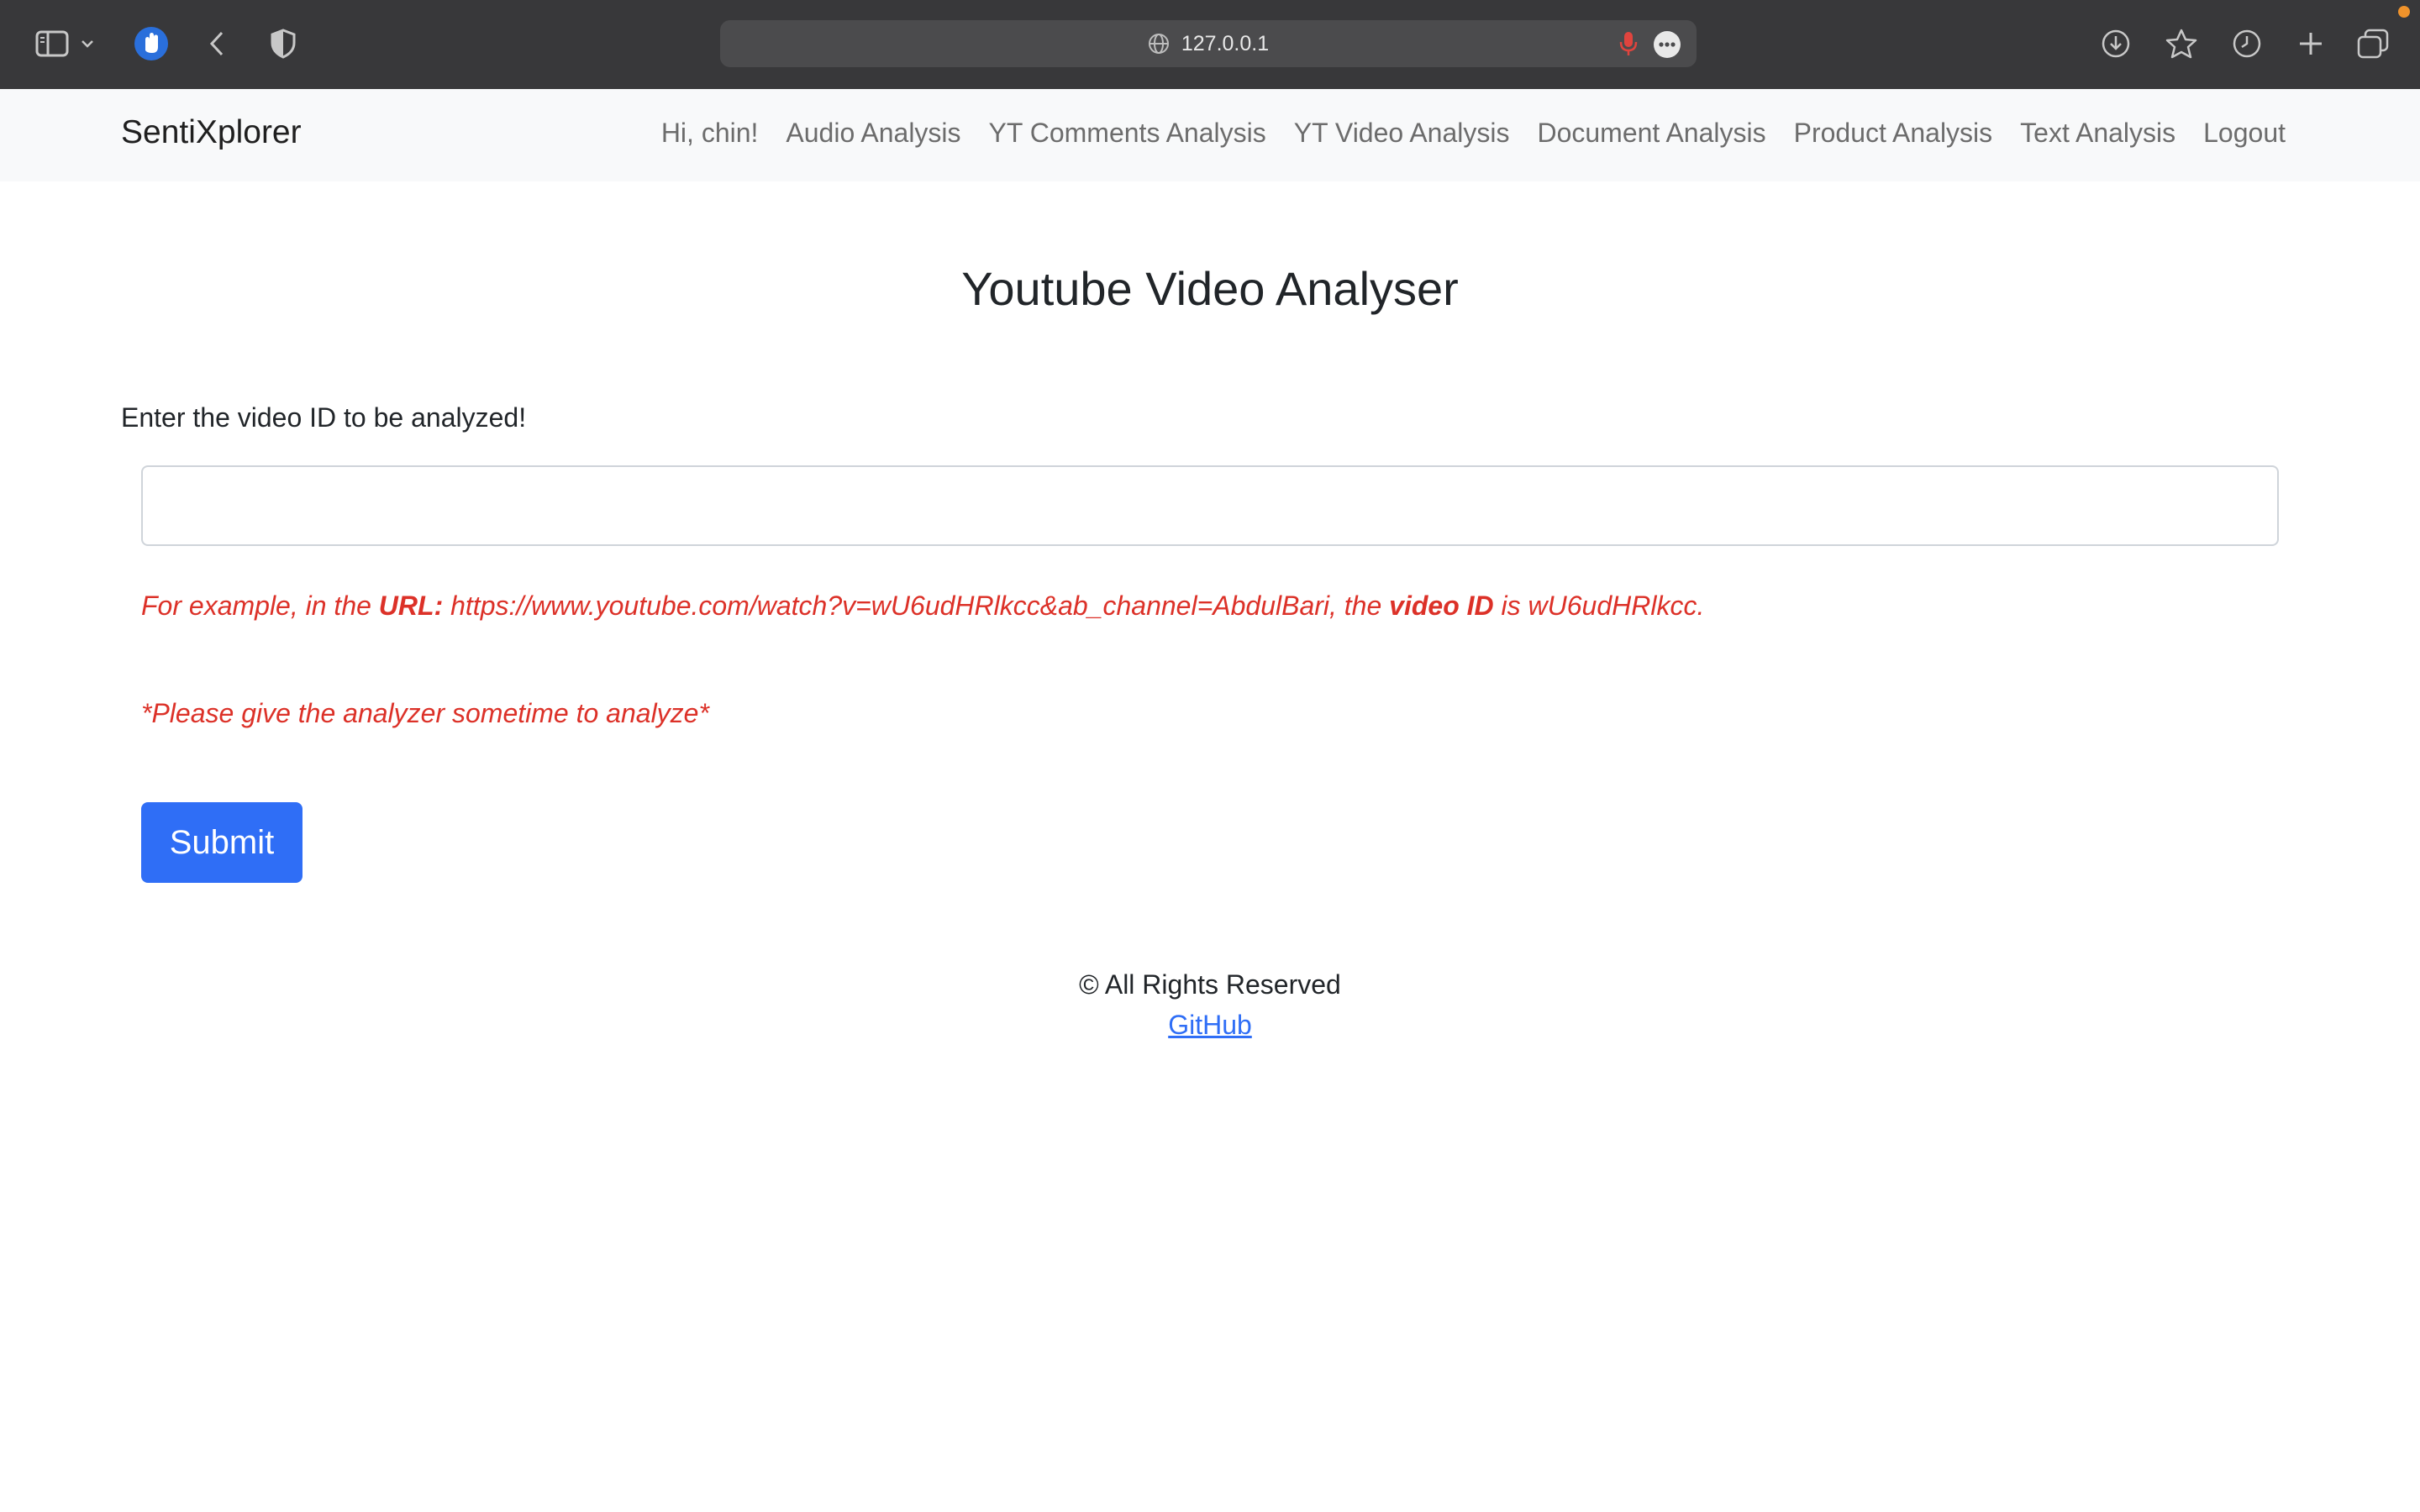 Image resolution: width=2420 pixels, height=1512 pixels. I want to click on example-prefix: For example, in the, so click(260, 606).